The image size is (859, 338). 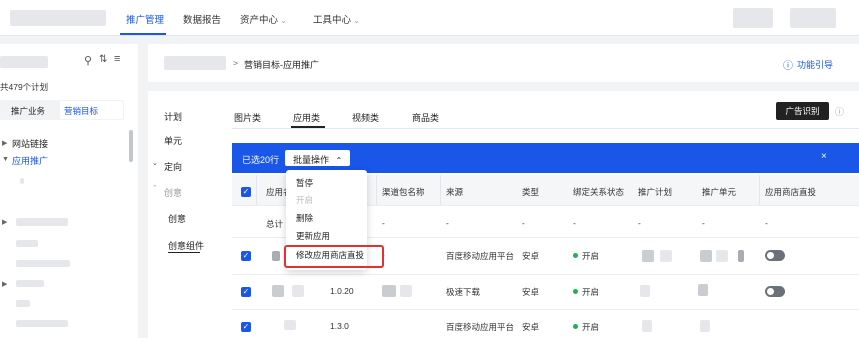 What do you see at coordinates (839, 111) in the screenshot?
I see `help-icon: ⓘ` at bounding box center [839, 111].